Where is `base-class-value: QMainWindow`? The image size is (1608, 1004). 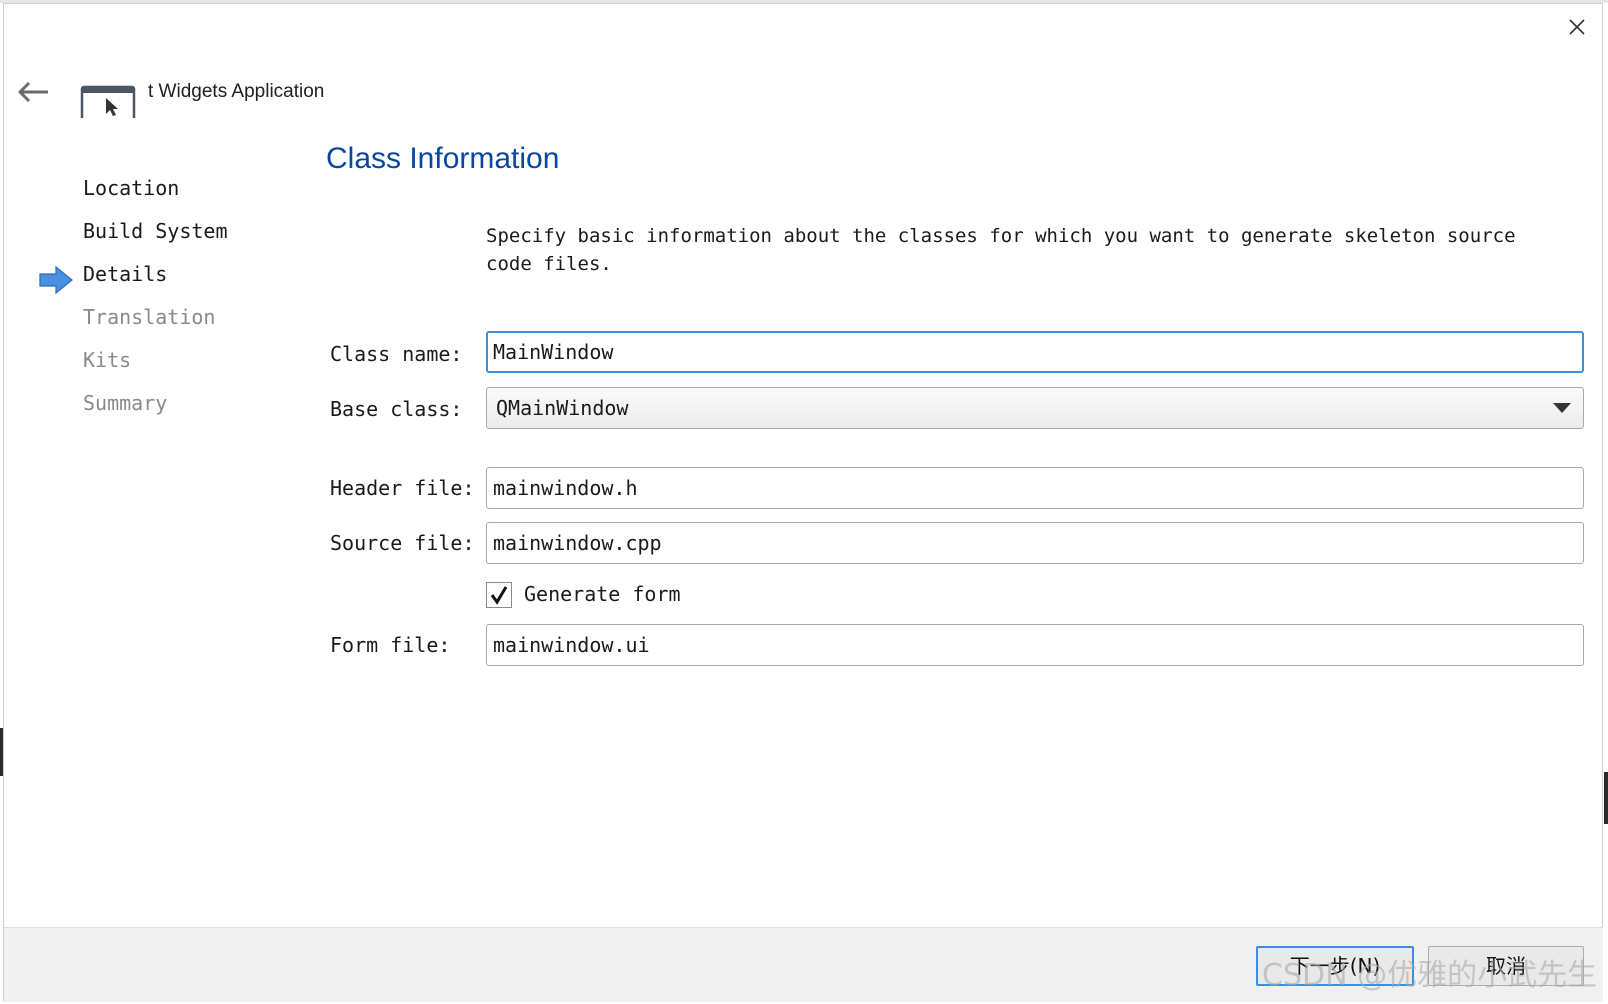 base-class-value: QMainWindow is located at coordinates (562, 408).